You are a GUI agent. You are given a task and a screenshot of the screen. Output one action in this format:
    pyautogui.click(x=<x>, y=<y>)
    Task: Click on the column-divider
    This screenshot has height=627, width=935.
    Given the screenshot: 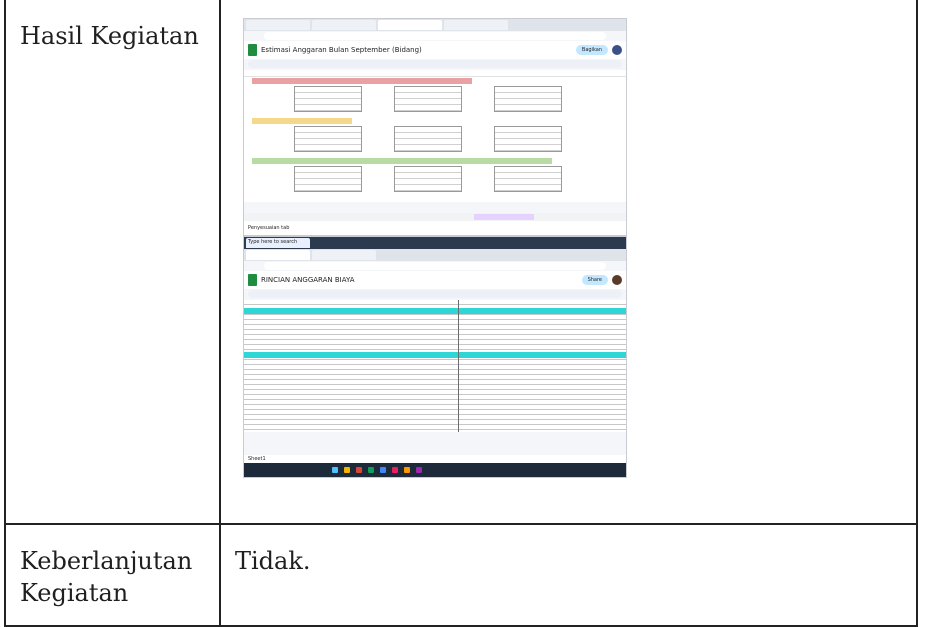 What is the action you would take?
    pyautogui.click(x=458, y=366)
    